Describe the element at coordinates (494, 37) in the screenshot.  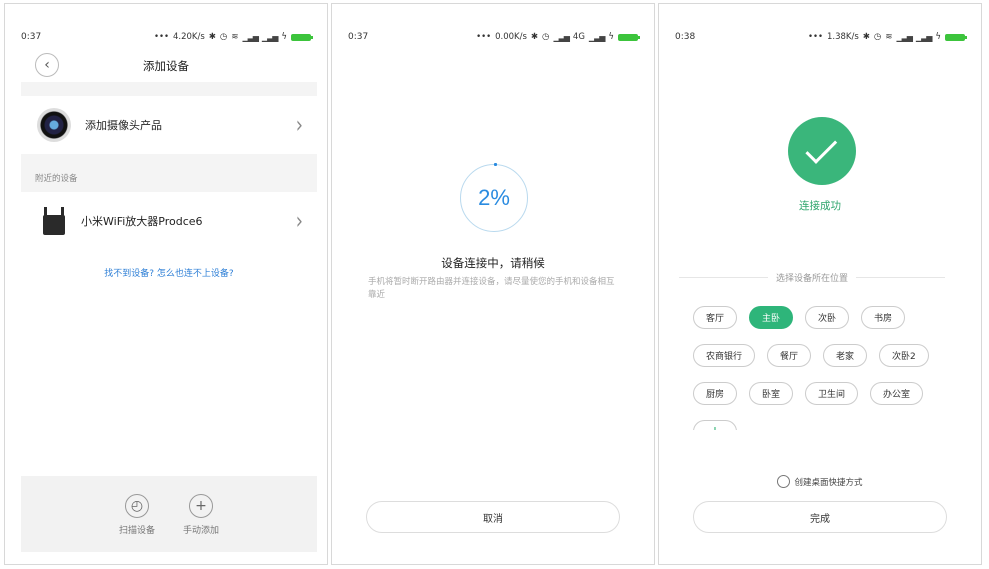
I see `status-bar: 0:37 ••• 0.00K/s ✱ ◷ ▁▃▅ 4G ▁▃▅ ϟ` at that location.